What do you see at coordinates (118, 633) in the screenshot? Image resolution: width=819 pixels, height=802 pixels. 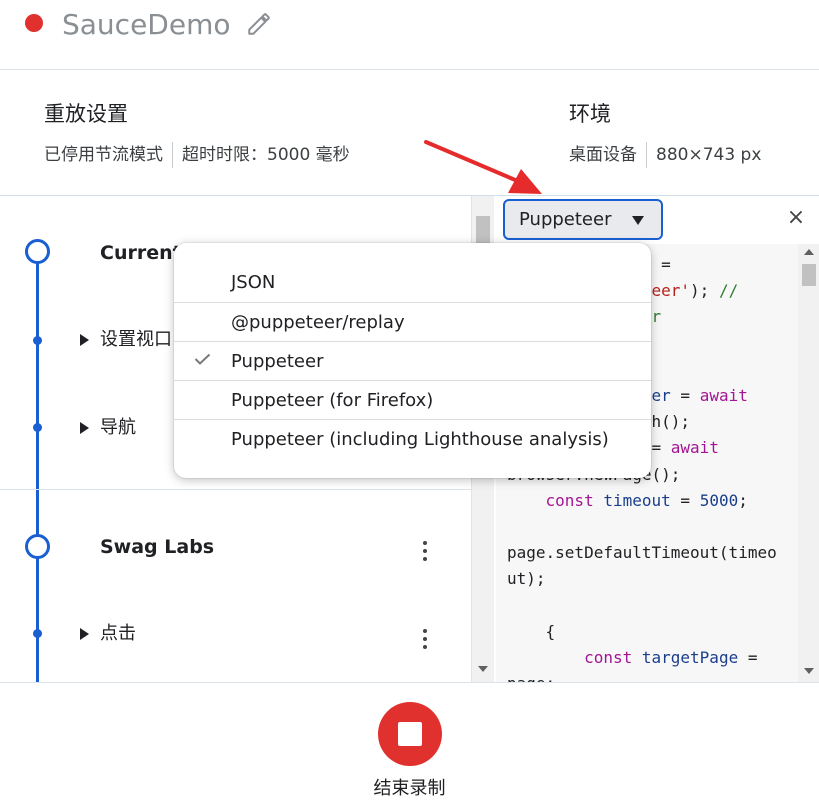 I see `step-label: 点击` at bounding box center [118, 633].